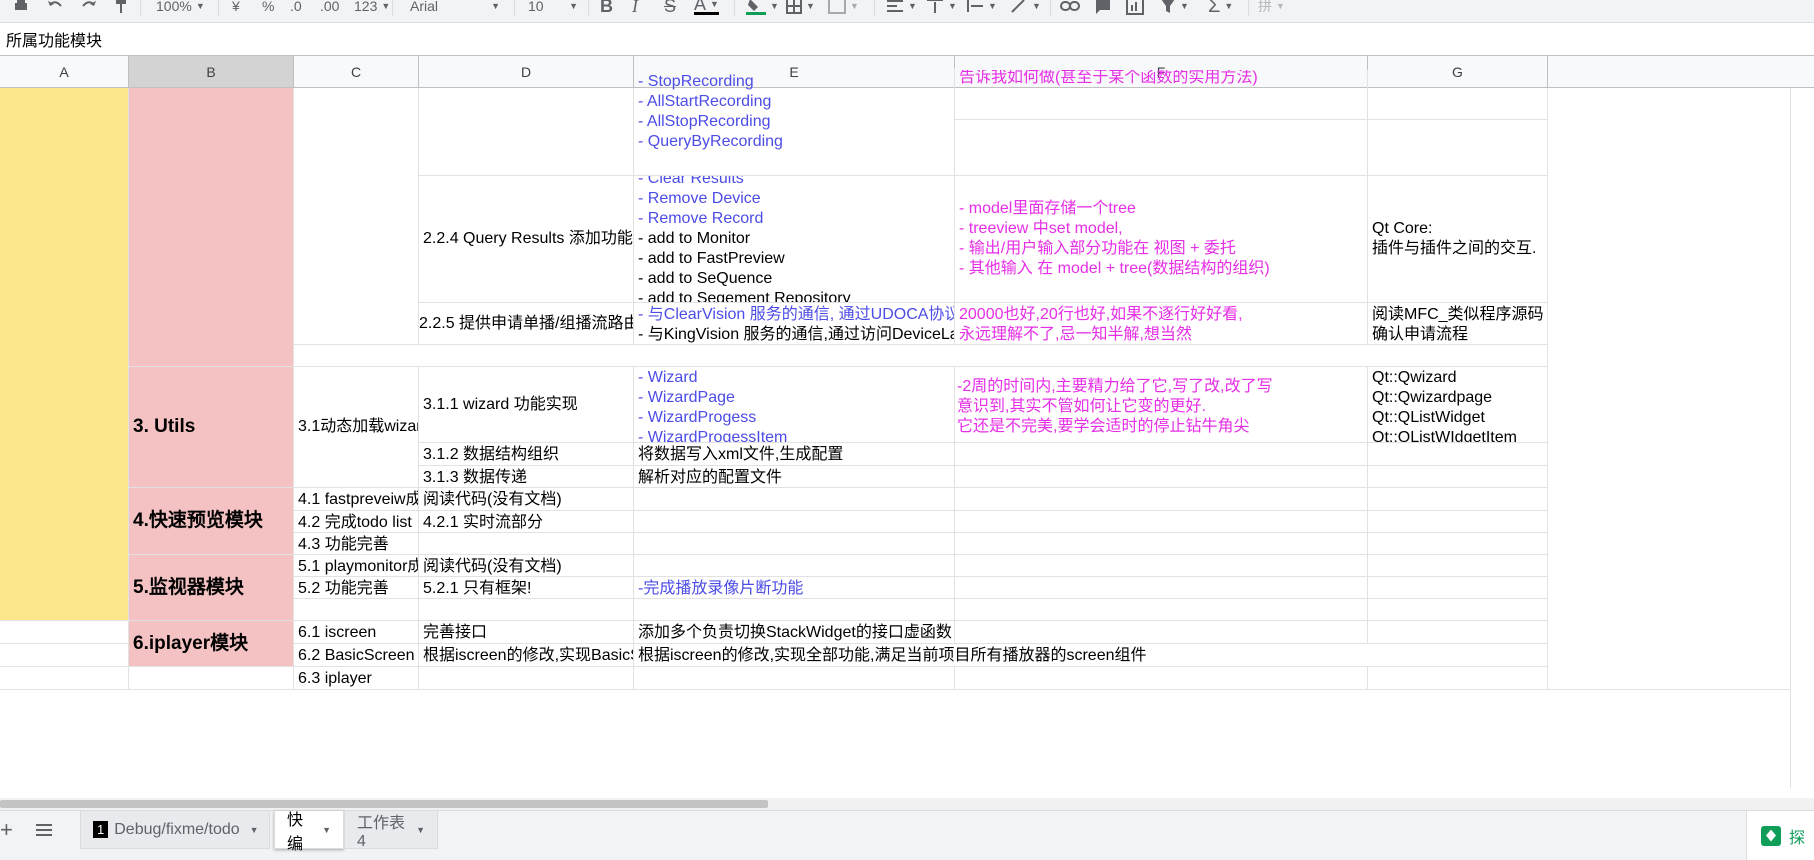 The image size is (1814, 860). Describe the element at coordinates (356, 544) in the screenshot. I see `cell-c43: 4.3 功能完善` at that location.